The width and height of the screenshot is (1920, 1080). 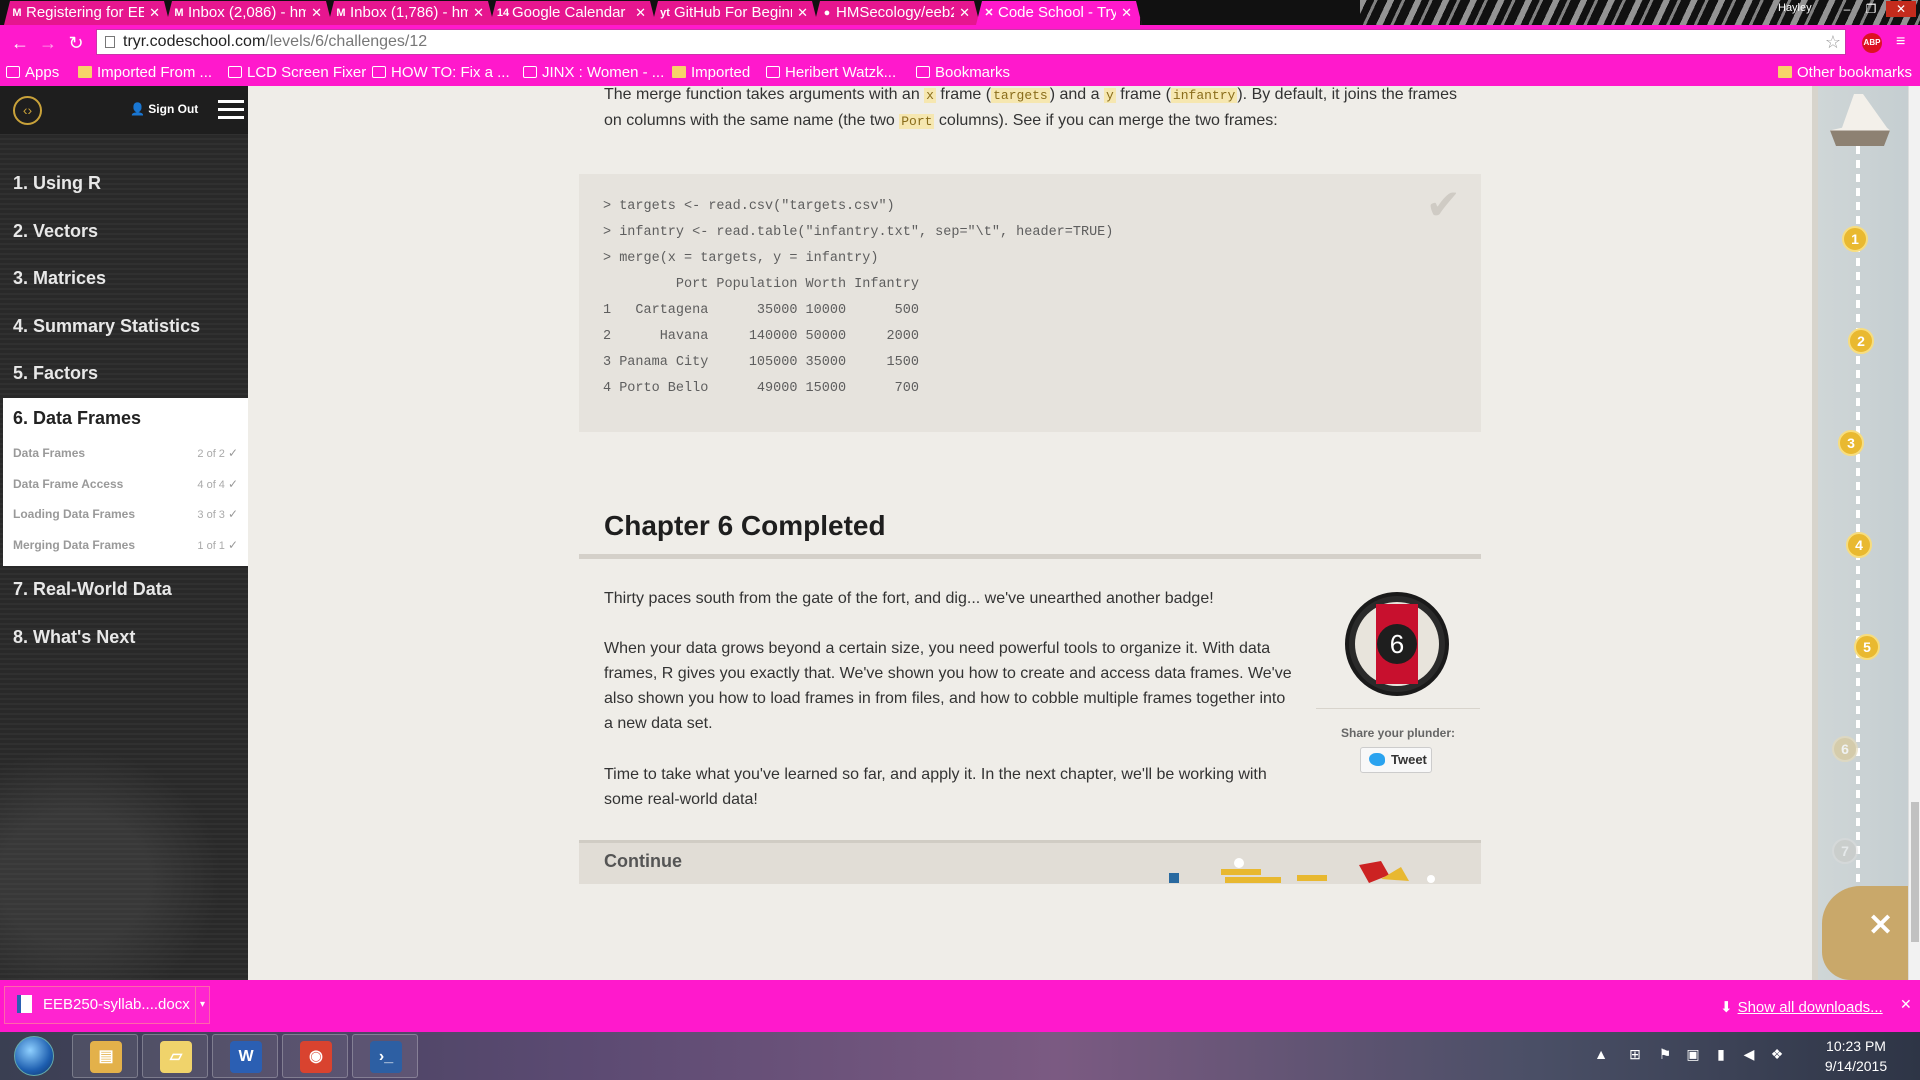 I want to click on flag-icon: ⚑, so click(x=1665, y=1055).